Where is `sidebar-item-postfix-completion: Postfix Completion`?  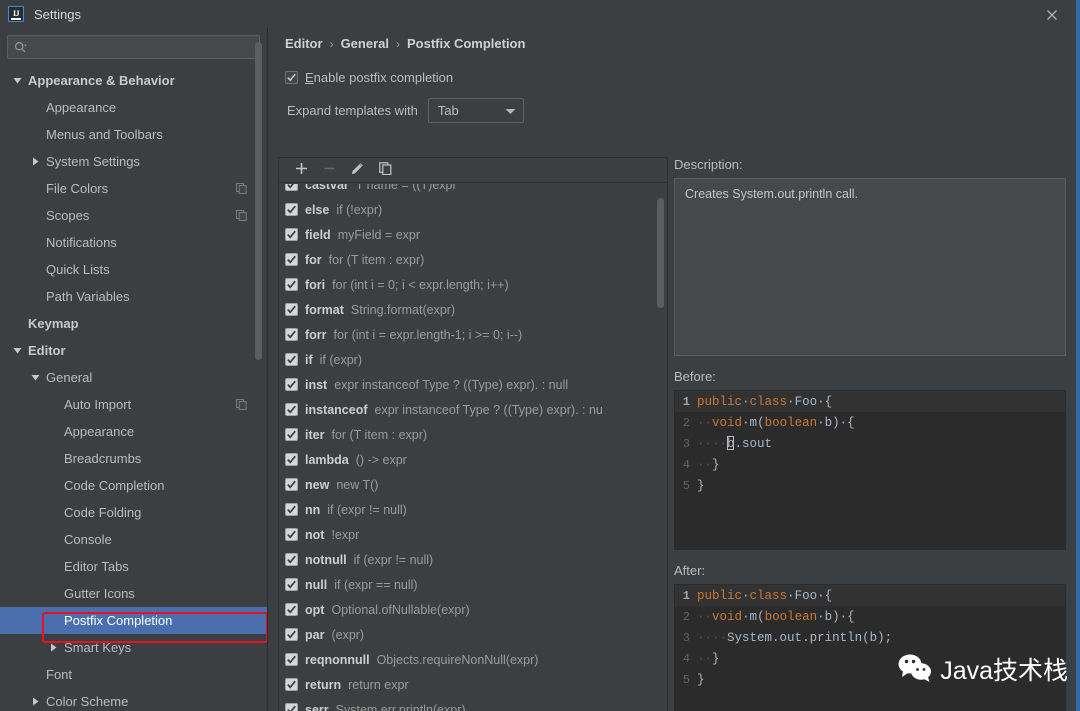
sidebar-item-postfix-completion: Postfix Completion is located at coordinates (133, 620).